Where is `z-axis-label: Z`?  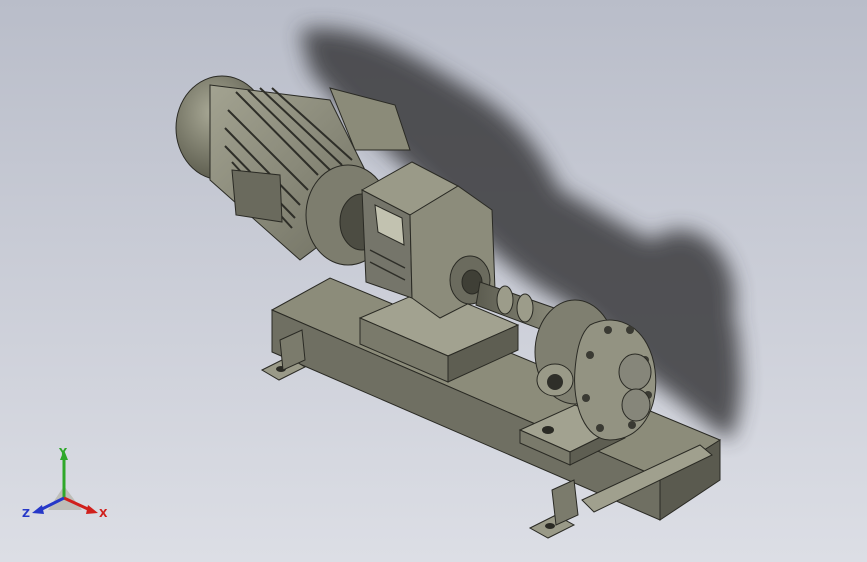
z-axis-label: Z is located at coordinates (26, 513).